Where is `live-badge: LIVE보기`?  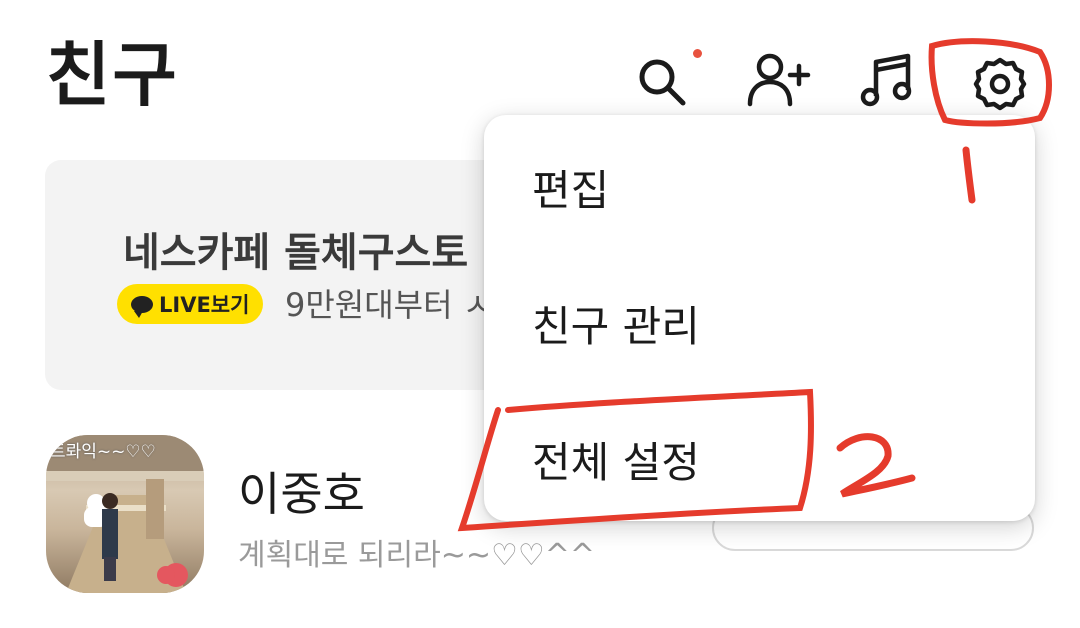
live-badge: LIVE보기 is located at coordinates (190, 304).